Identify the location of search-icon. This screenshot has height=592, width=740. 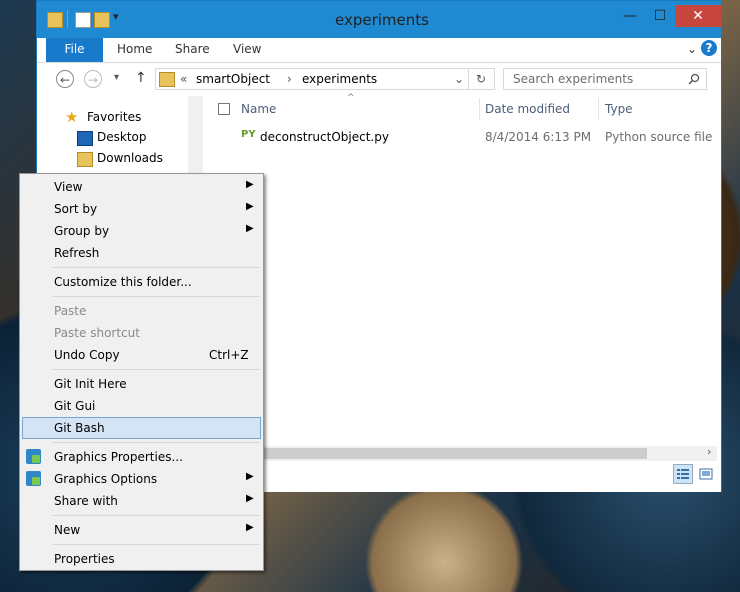
(694, 79).